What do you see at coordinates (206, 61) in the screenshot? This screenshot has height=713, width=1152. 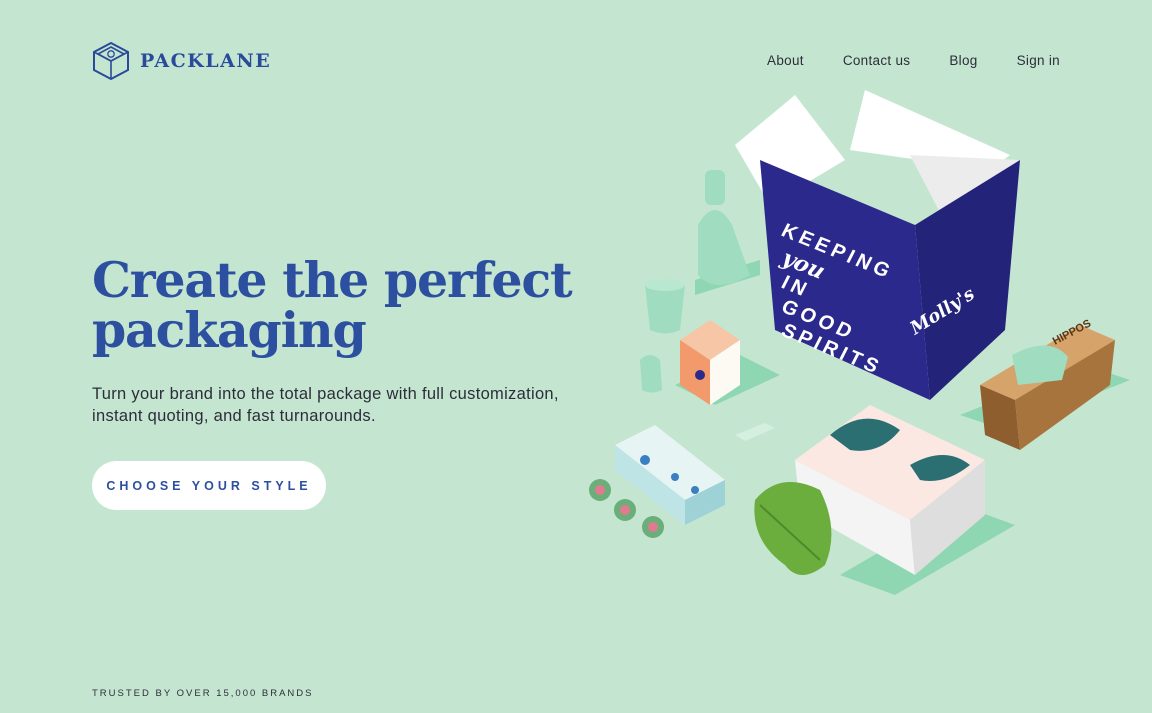 I see `brand-name: PACKLANE` at bounding box center [206, 61].